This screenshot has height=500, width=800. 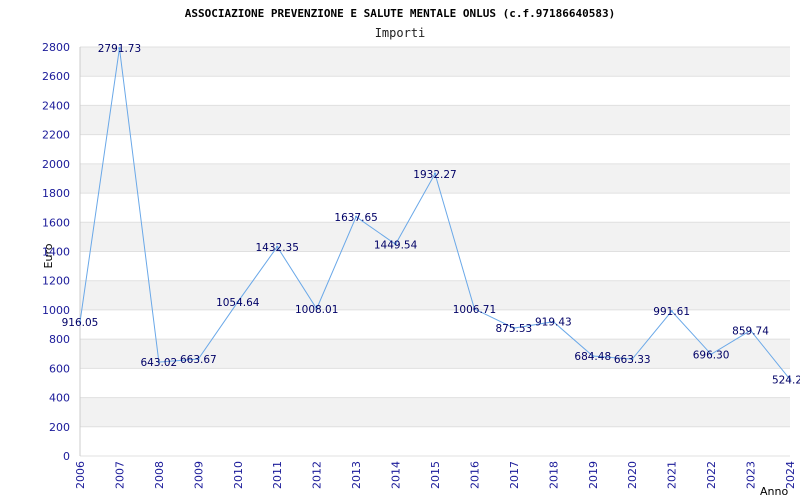 I want to click on x-tick-label: 2018, so click(x=553, y=475).